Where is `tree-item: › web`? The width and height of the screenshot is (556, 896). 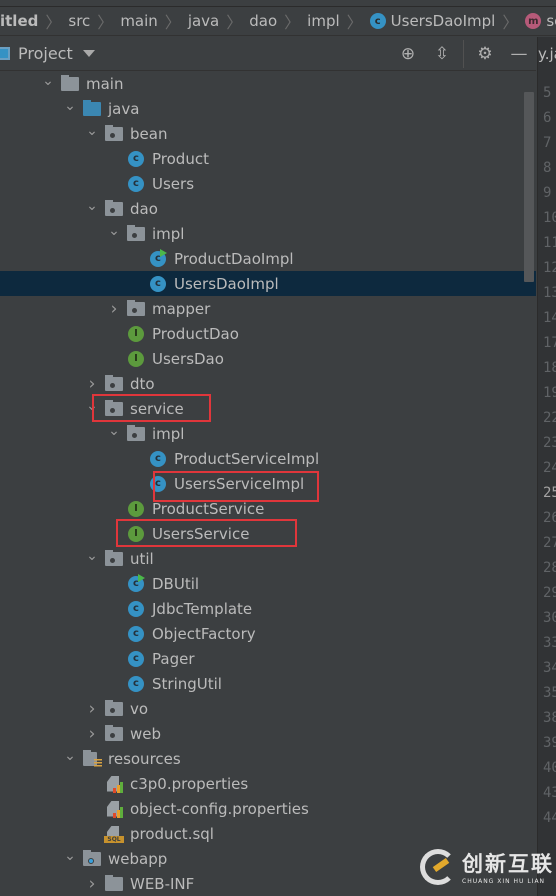
tree-item: › web is located at coordinates (268, 733).